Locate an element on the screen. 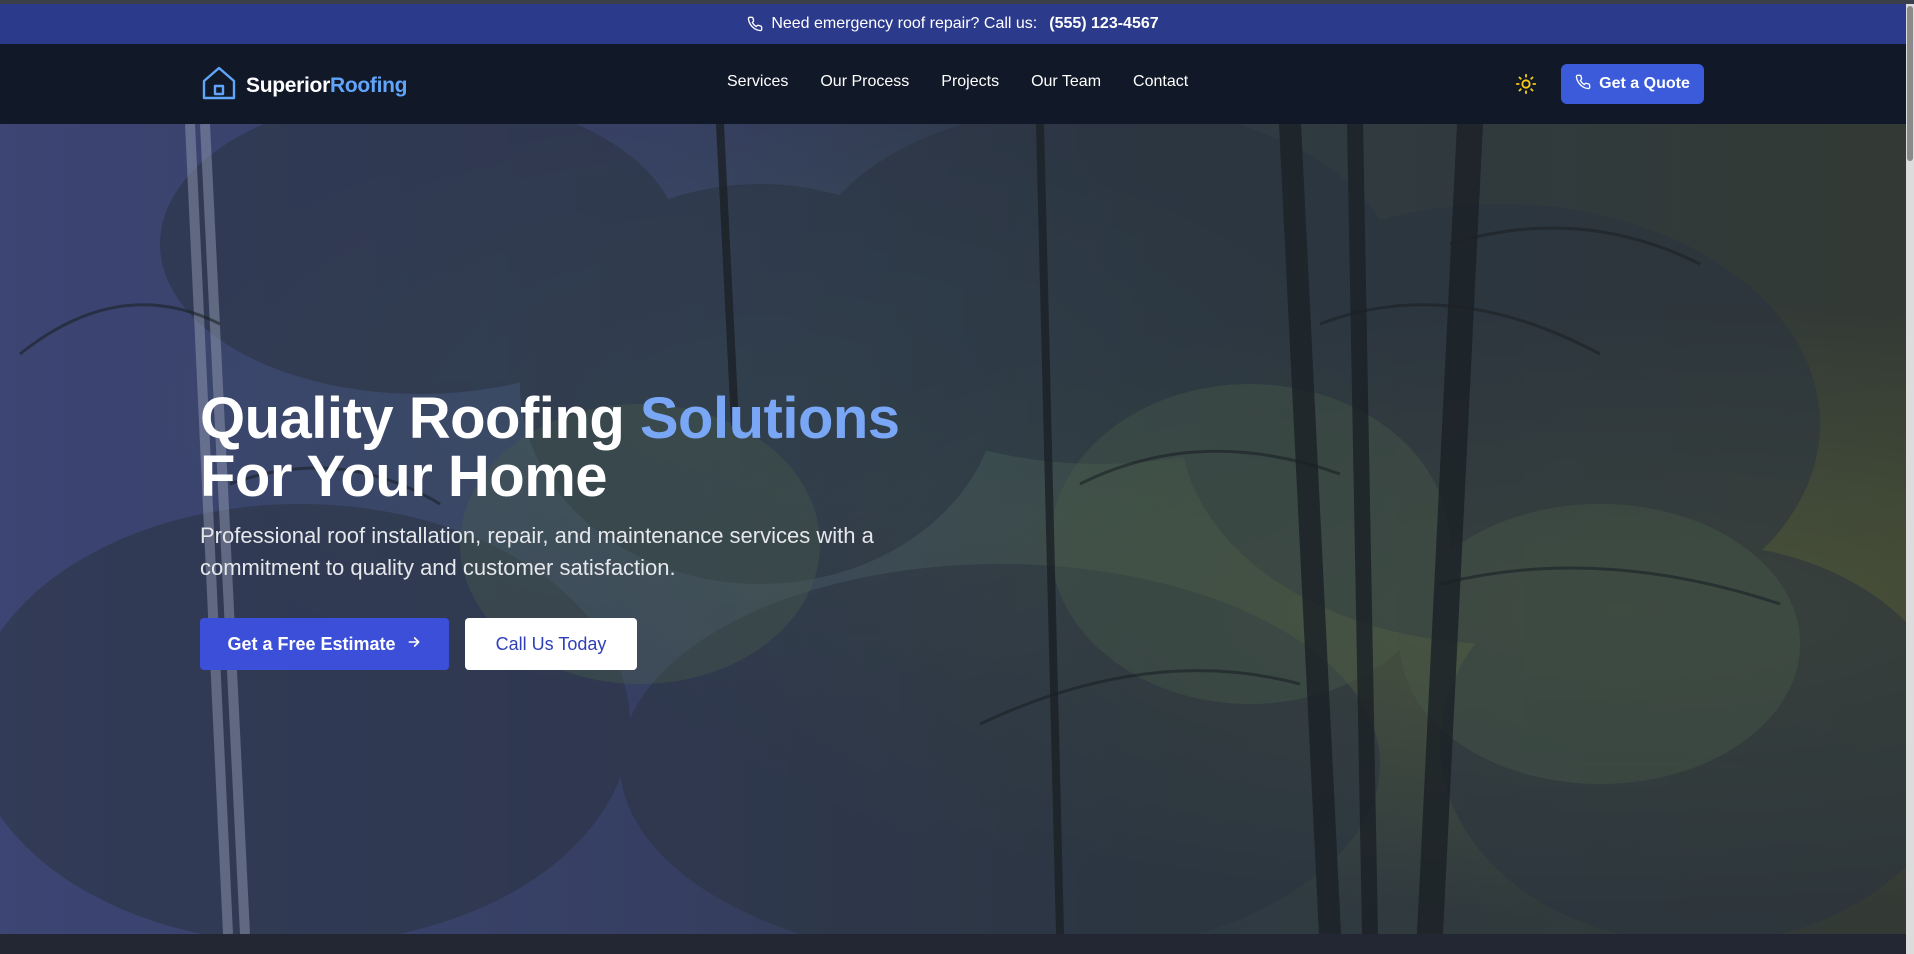 The image size is (1914, 954). brand-name-primary: Superior is located at coordinates (288, 85).